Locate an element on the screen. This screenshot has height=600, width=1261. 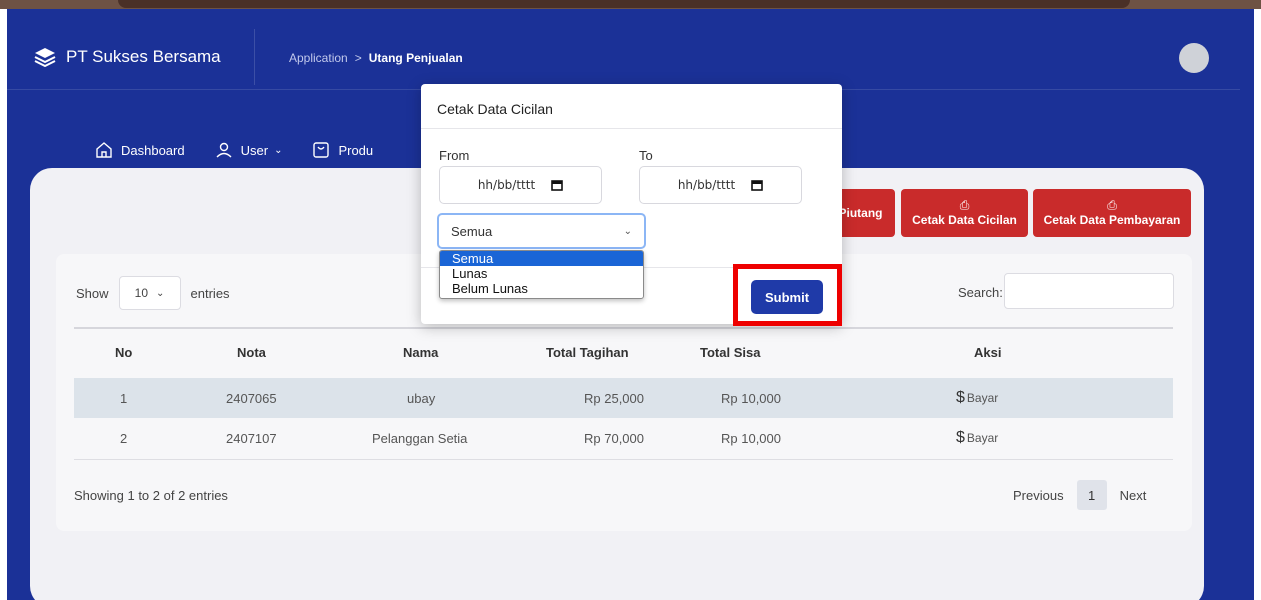
column-header-total-tagihan: Total Tagihan is located at coordinates (587, 352).